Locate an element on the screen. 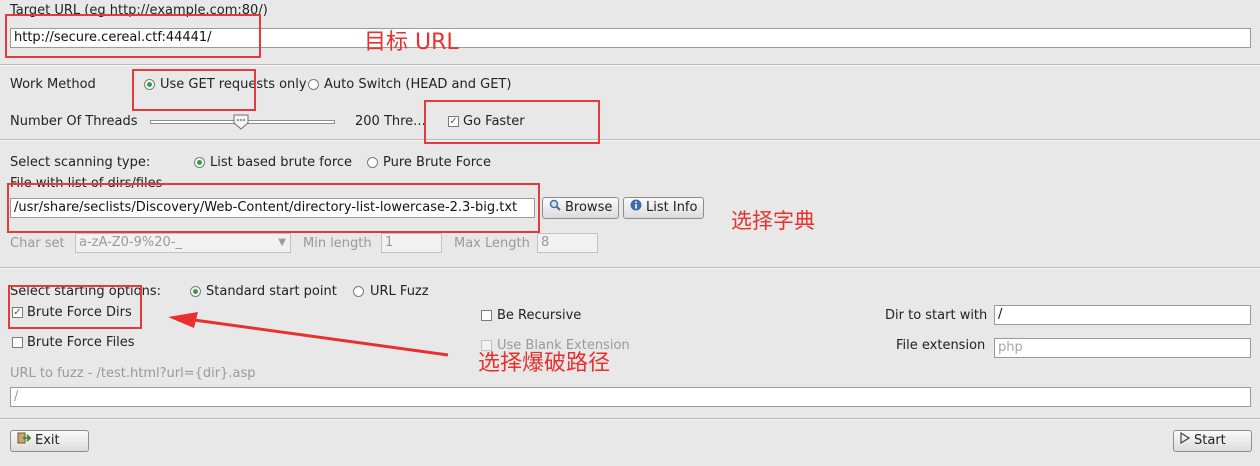 The width and height of the screenshot is (1260, 466). list-info-button: List Info is located at coordinates (664, 208).